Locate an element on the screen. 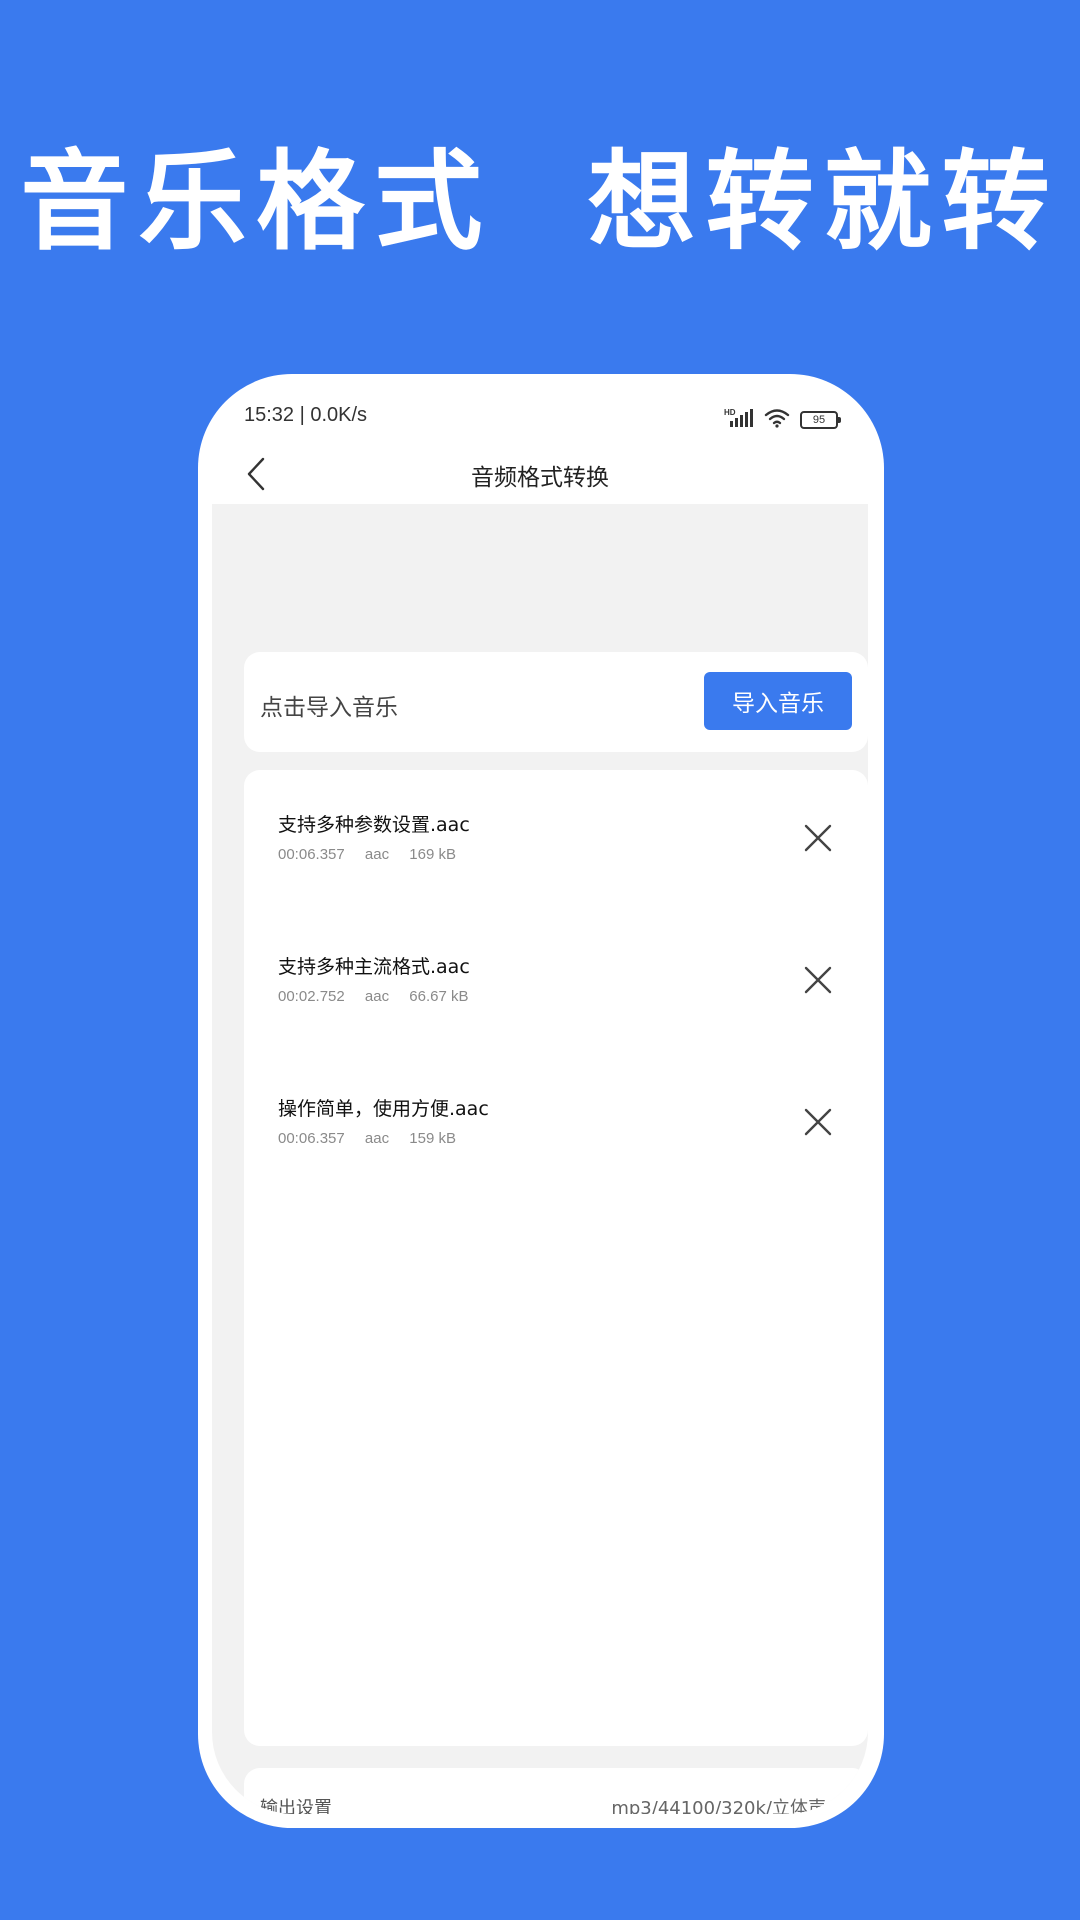 The image size is (1080, 1920). list-item: 支持多种参数设置.aac 00:06.357 aac 169 kB is located at coordinates (556, 860).